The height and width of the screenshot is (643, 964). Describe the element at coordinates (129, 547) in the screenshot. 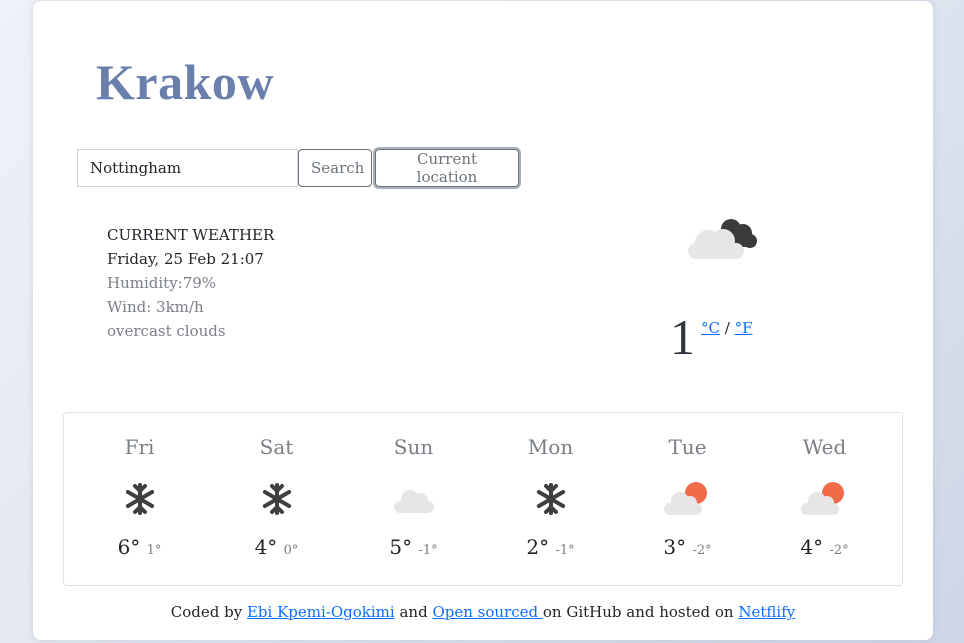

I see `forecast-high: 6°` at that location.